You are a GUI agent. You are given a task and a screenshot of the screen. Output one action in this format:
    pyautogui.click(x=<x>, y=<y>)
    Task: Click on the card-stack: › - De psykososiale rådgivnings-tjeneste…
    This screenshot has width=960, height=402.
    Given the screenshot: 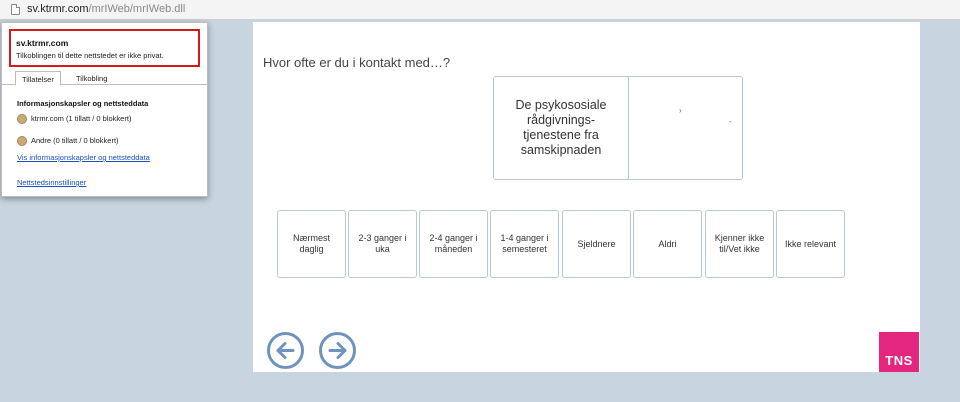 What is the action you would take?
    pyautogui.click(x=618, y=128)
    